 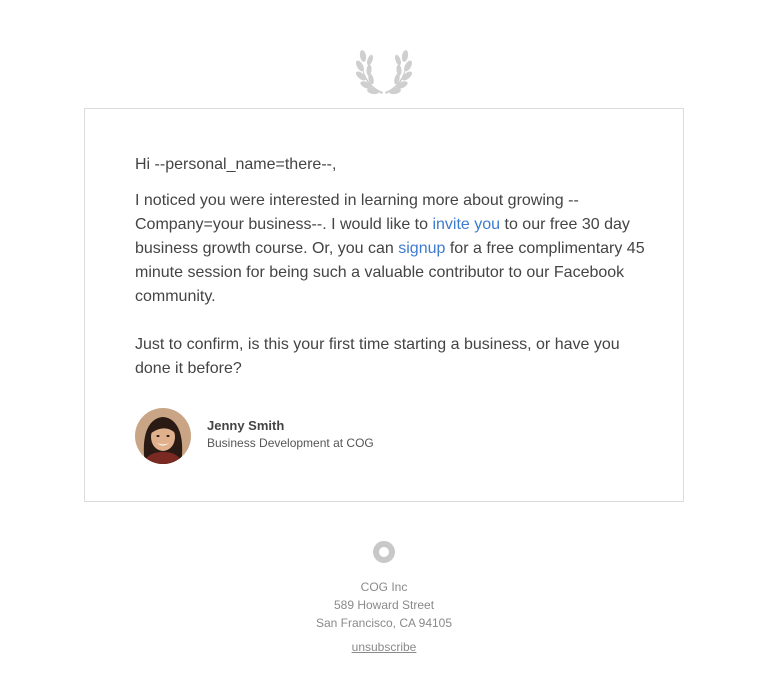 What do you see at coordinates (384, 587) in the screenshot?
I see `footer-company: COG Inc` at bounding box center [384, 587].